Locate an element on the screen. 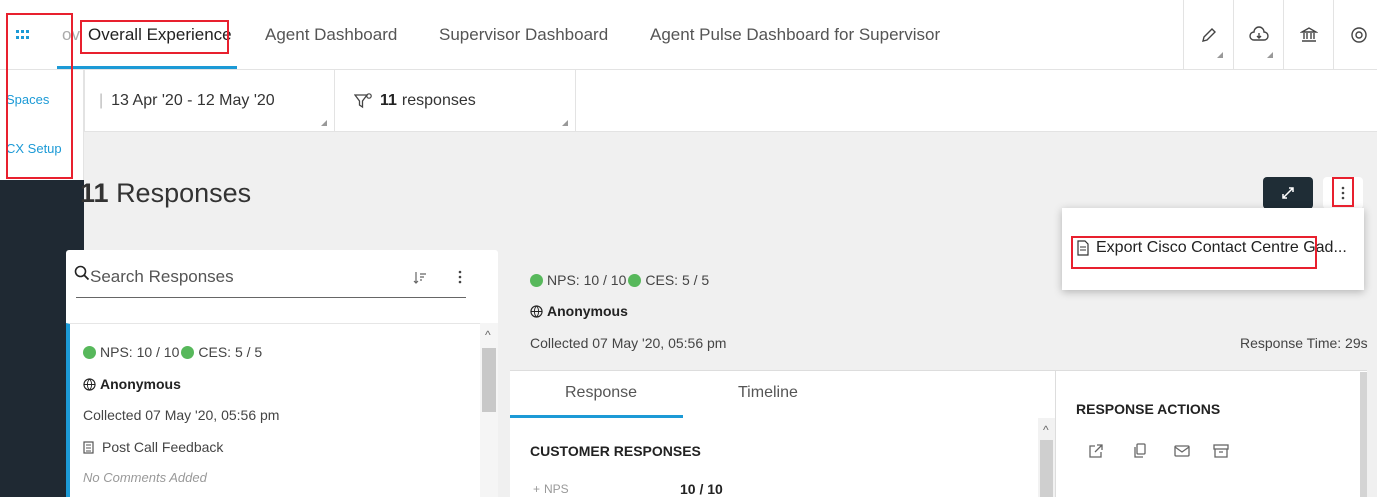 This screenshot has width=1377, height=497. card-scores: NPS: 10 / 10 CES: 5 / 5 is located at coordinates (172, 352).